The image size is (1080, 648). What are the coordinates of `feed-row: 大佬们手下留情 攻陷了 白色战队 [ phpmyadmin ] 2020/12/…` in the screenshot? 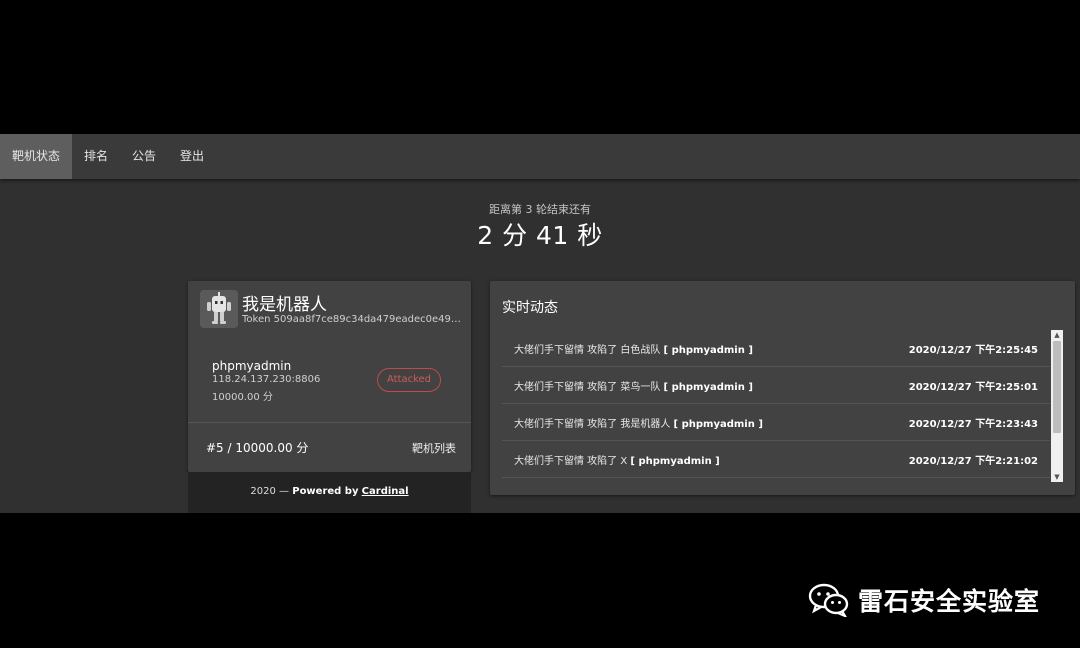 It's located at (776, 348).